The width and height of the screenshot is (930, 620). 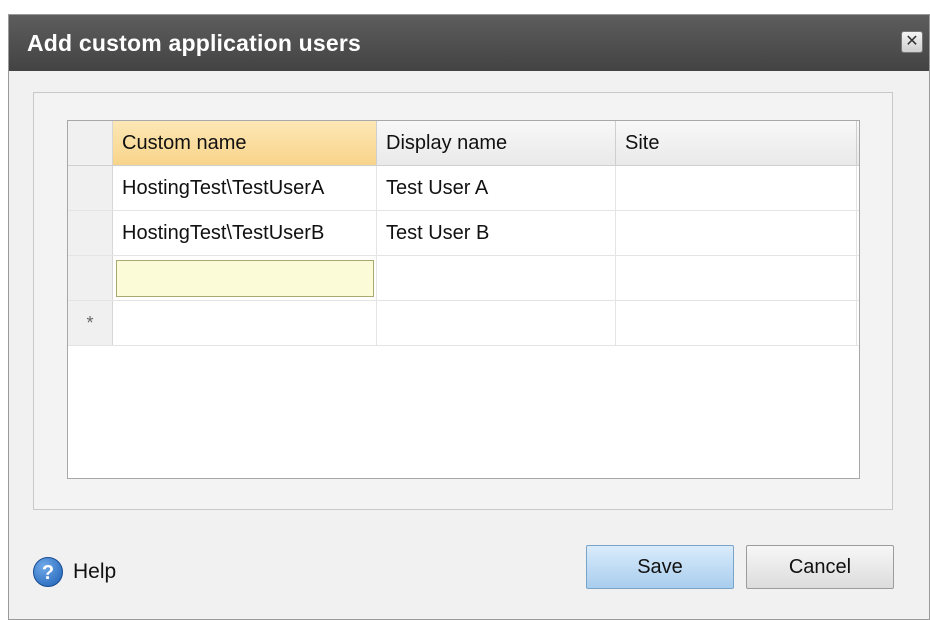 I want to click on table-row-new: *, so click(x=463, y=323).